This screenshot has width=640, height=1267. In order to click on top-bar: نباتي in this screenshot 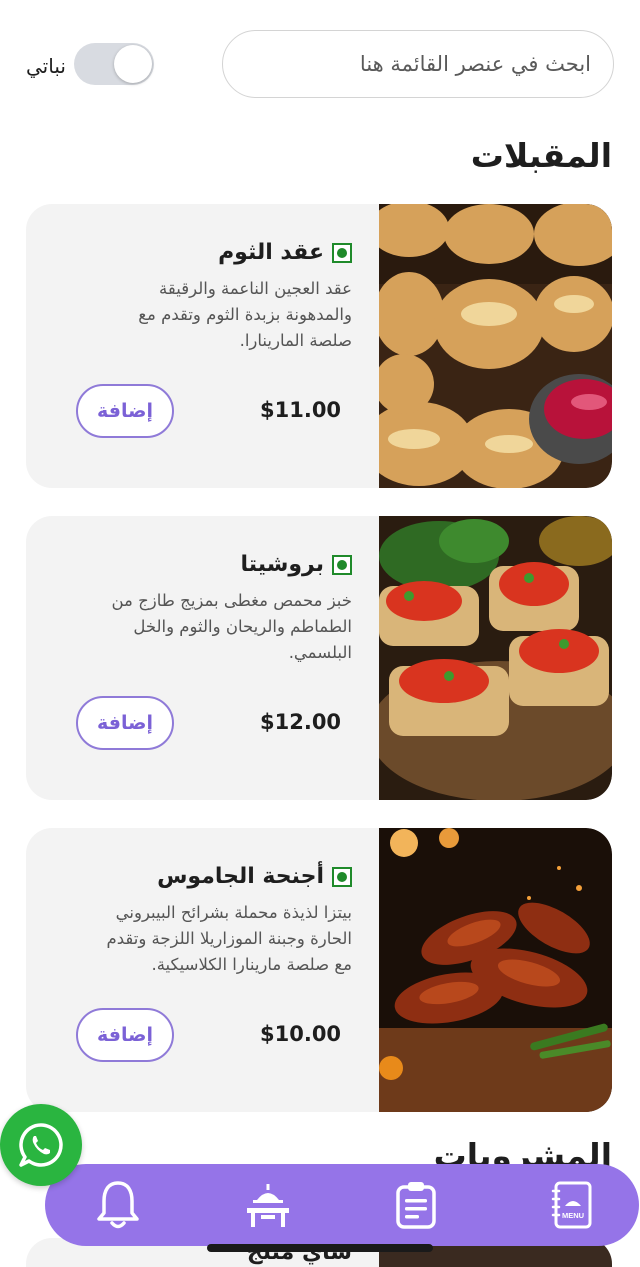, I will do `click(319, 64)`.